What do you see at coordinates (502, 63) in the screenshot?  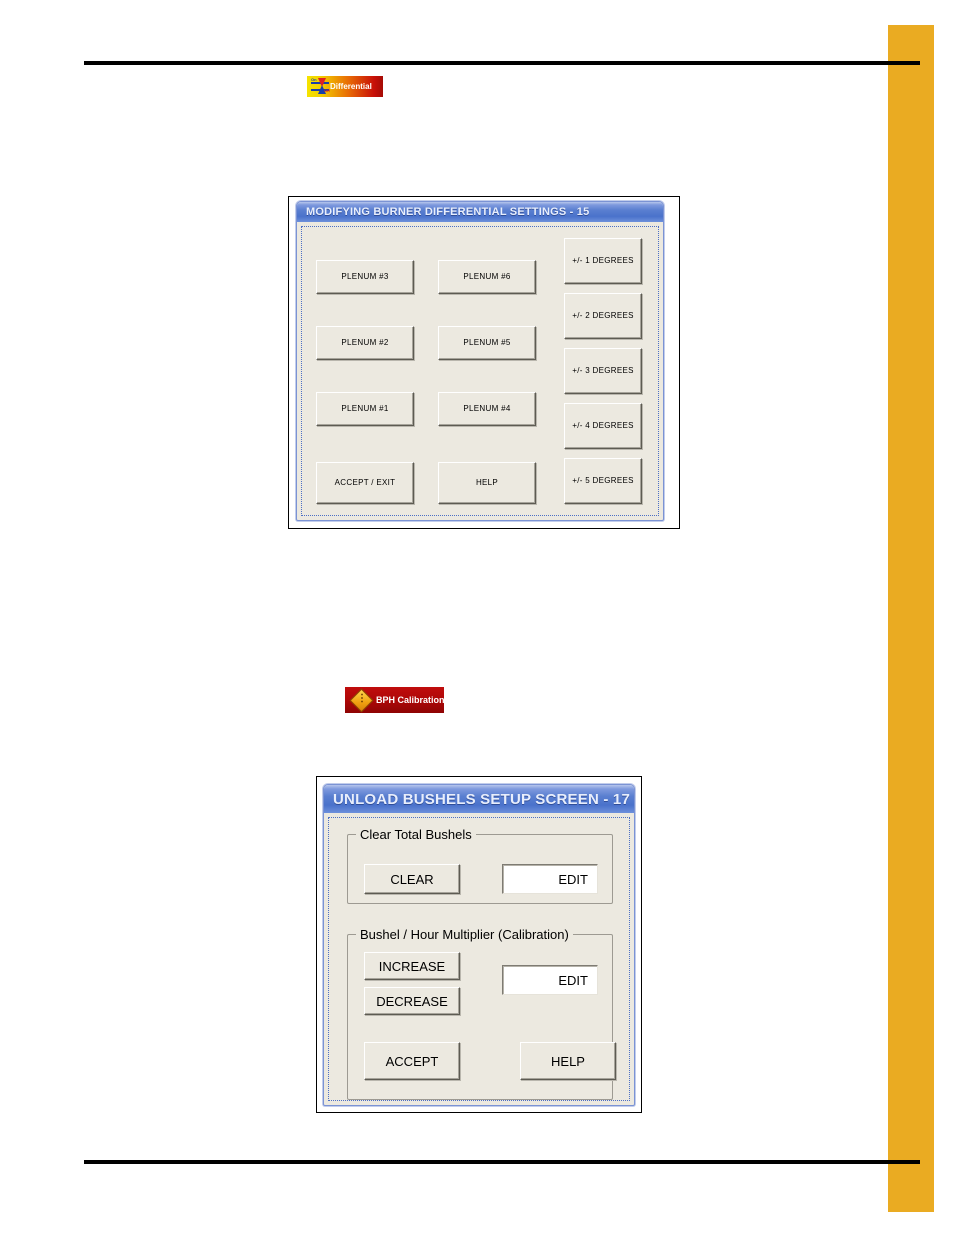 I see `header-rule` at bounding box center [502, 63].